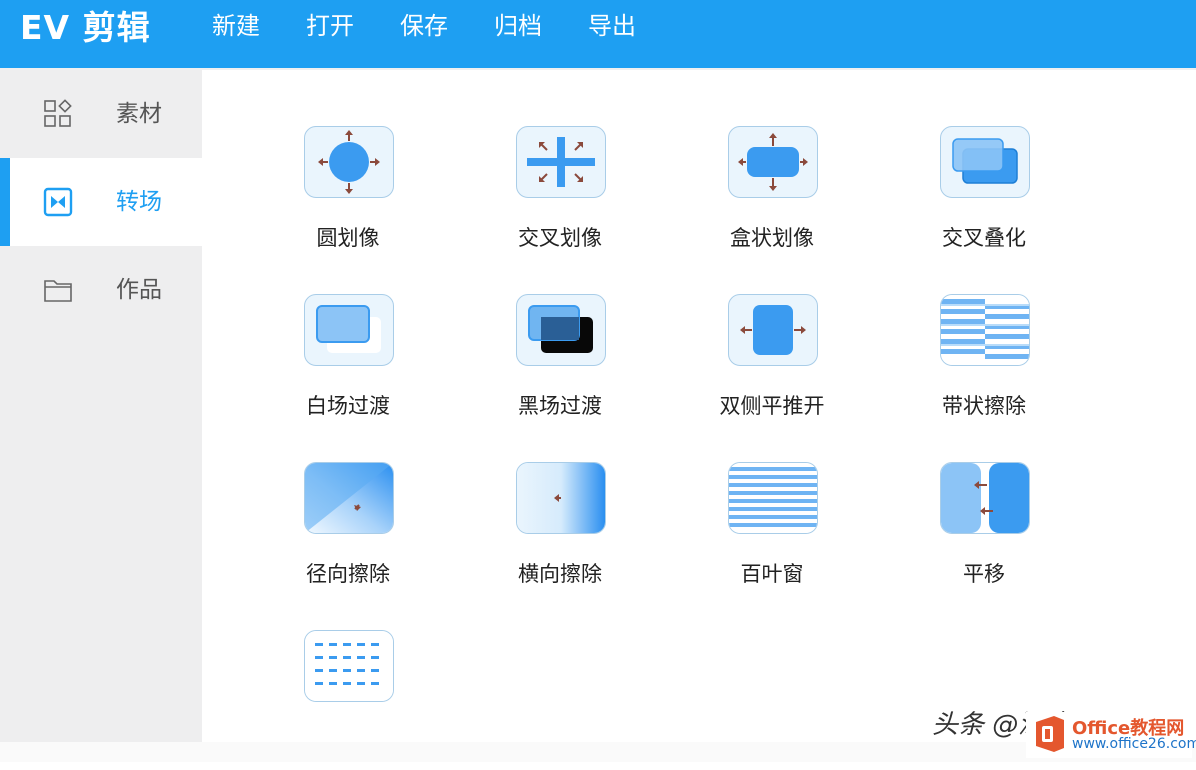  Describe the element at coordinates (984, 238) in the screenshot. I see `transition-label: 交叉叠化` at that location.